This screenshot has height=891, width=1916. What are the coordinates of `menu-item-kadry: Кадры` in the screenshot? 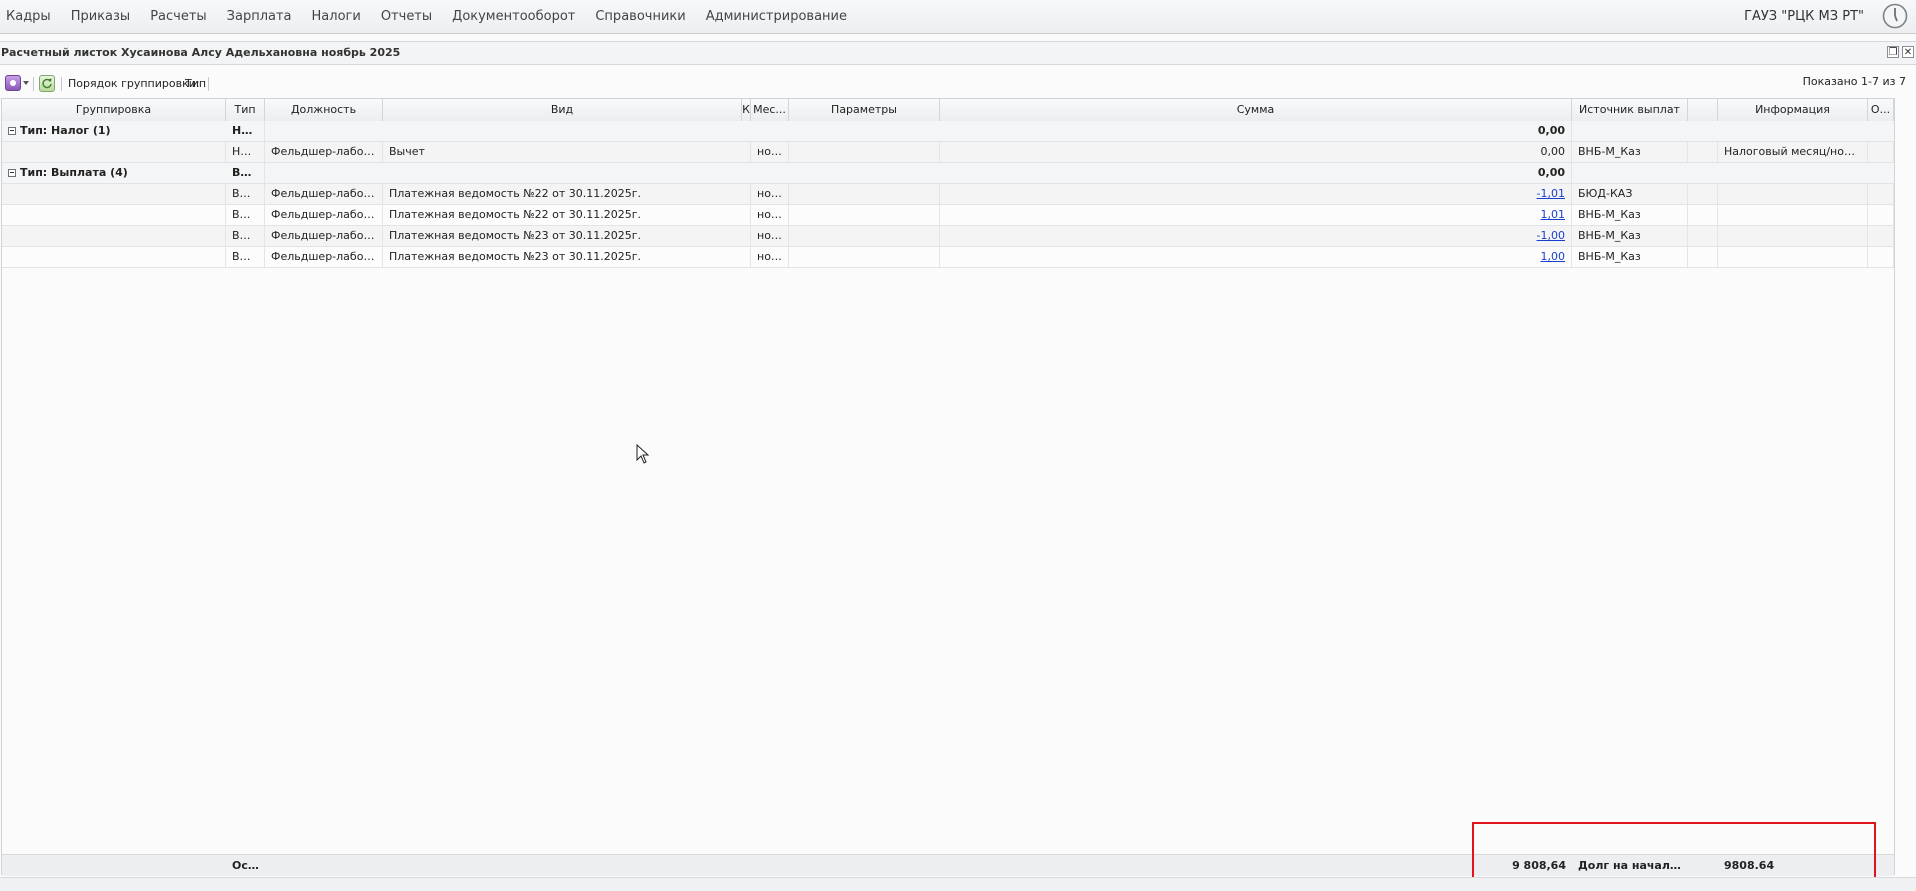 It's located at (30, 16).